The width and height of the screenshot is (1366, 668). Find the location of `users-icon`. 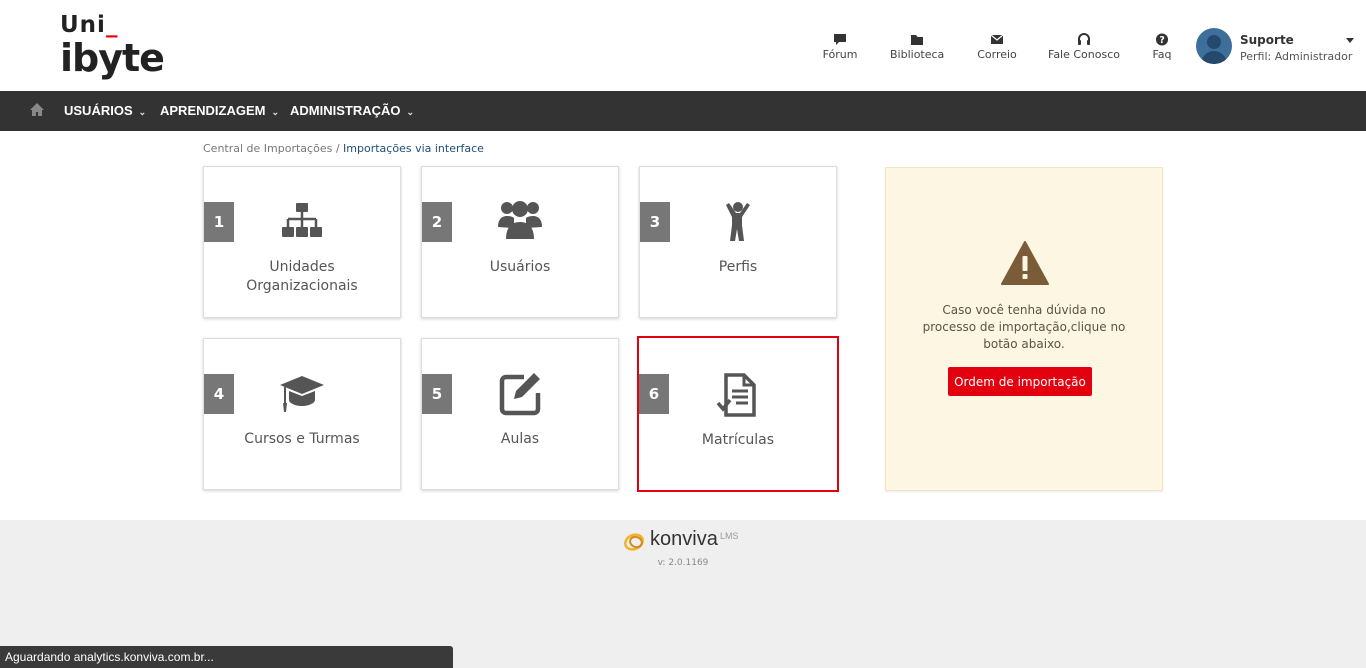

users-icon is located at coordinates (520, 220).